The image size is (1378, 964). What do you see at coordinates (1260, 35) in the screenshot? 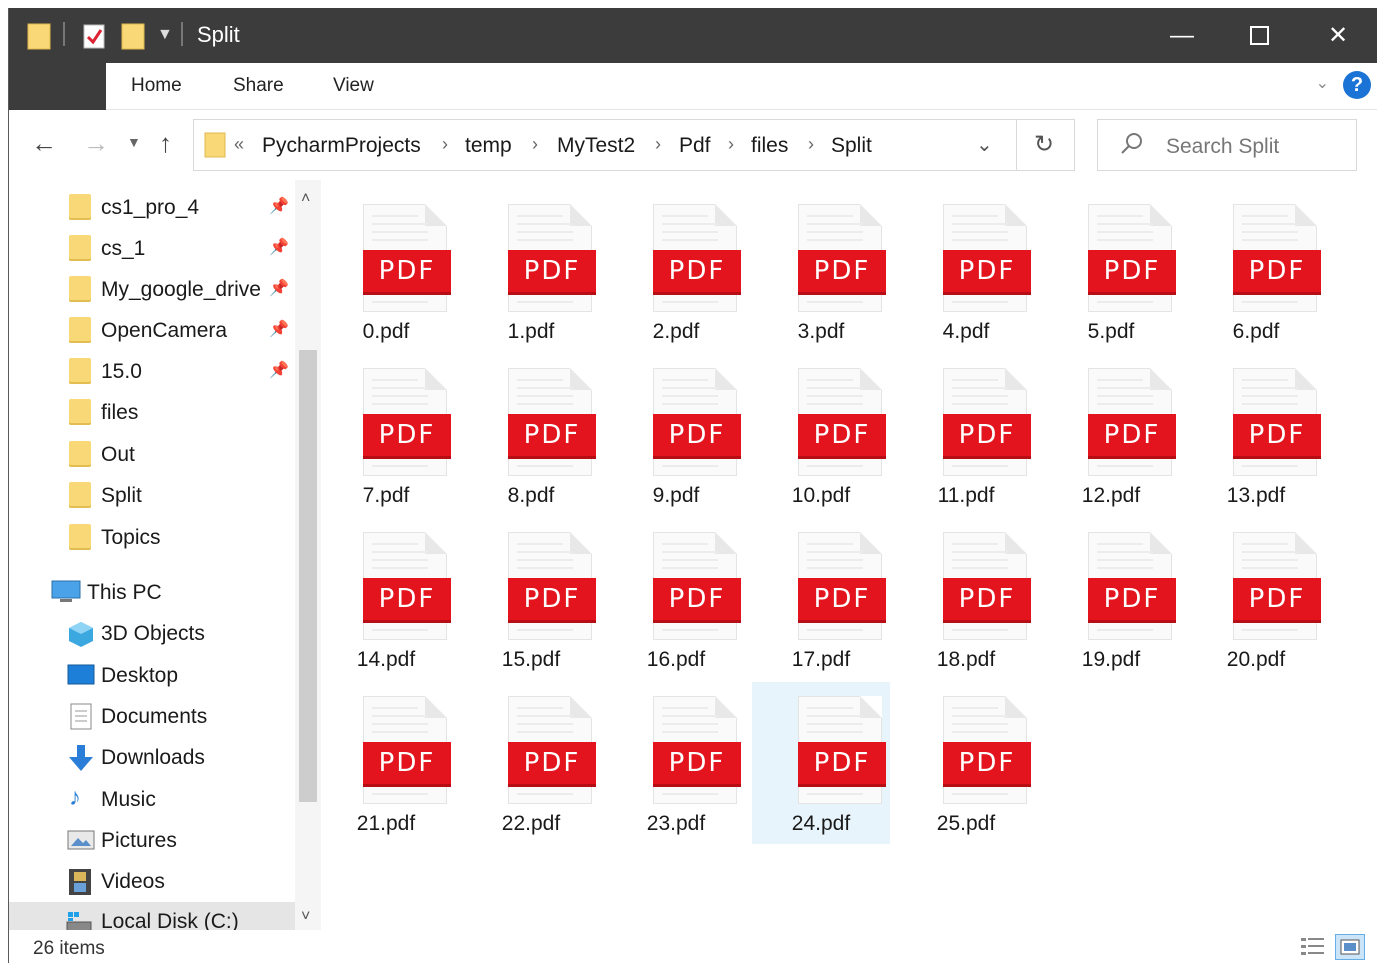
I see `maximize-button` at bounding box center [1260, 35].